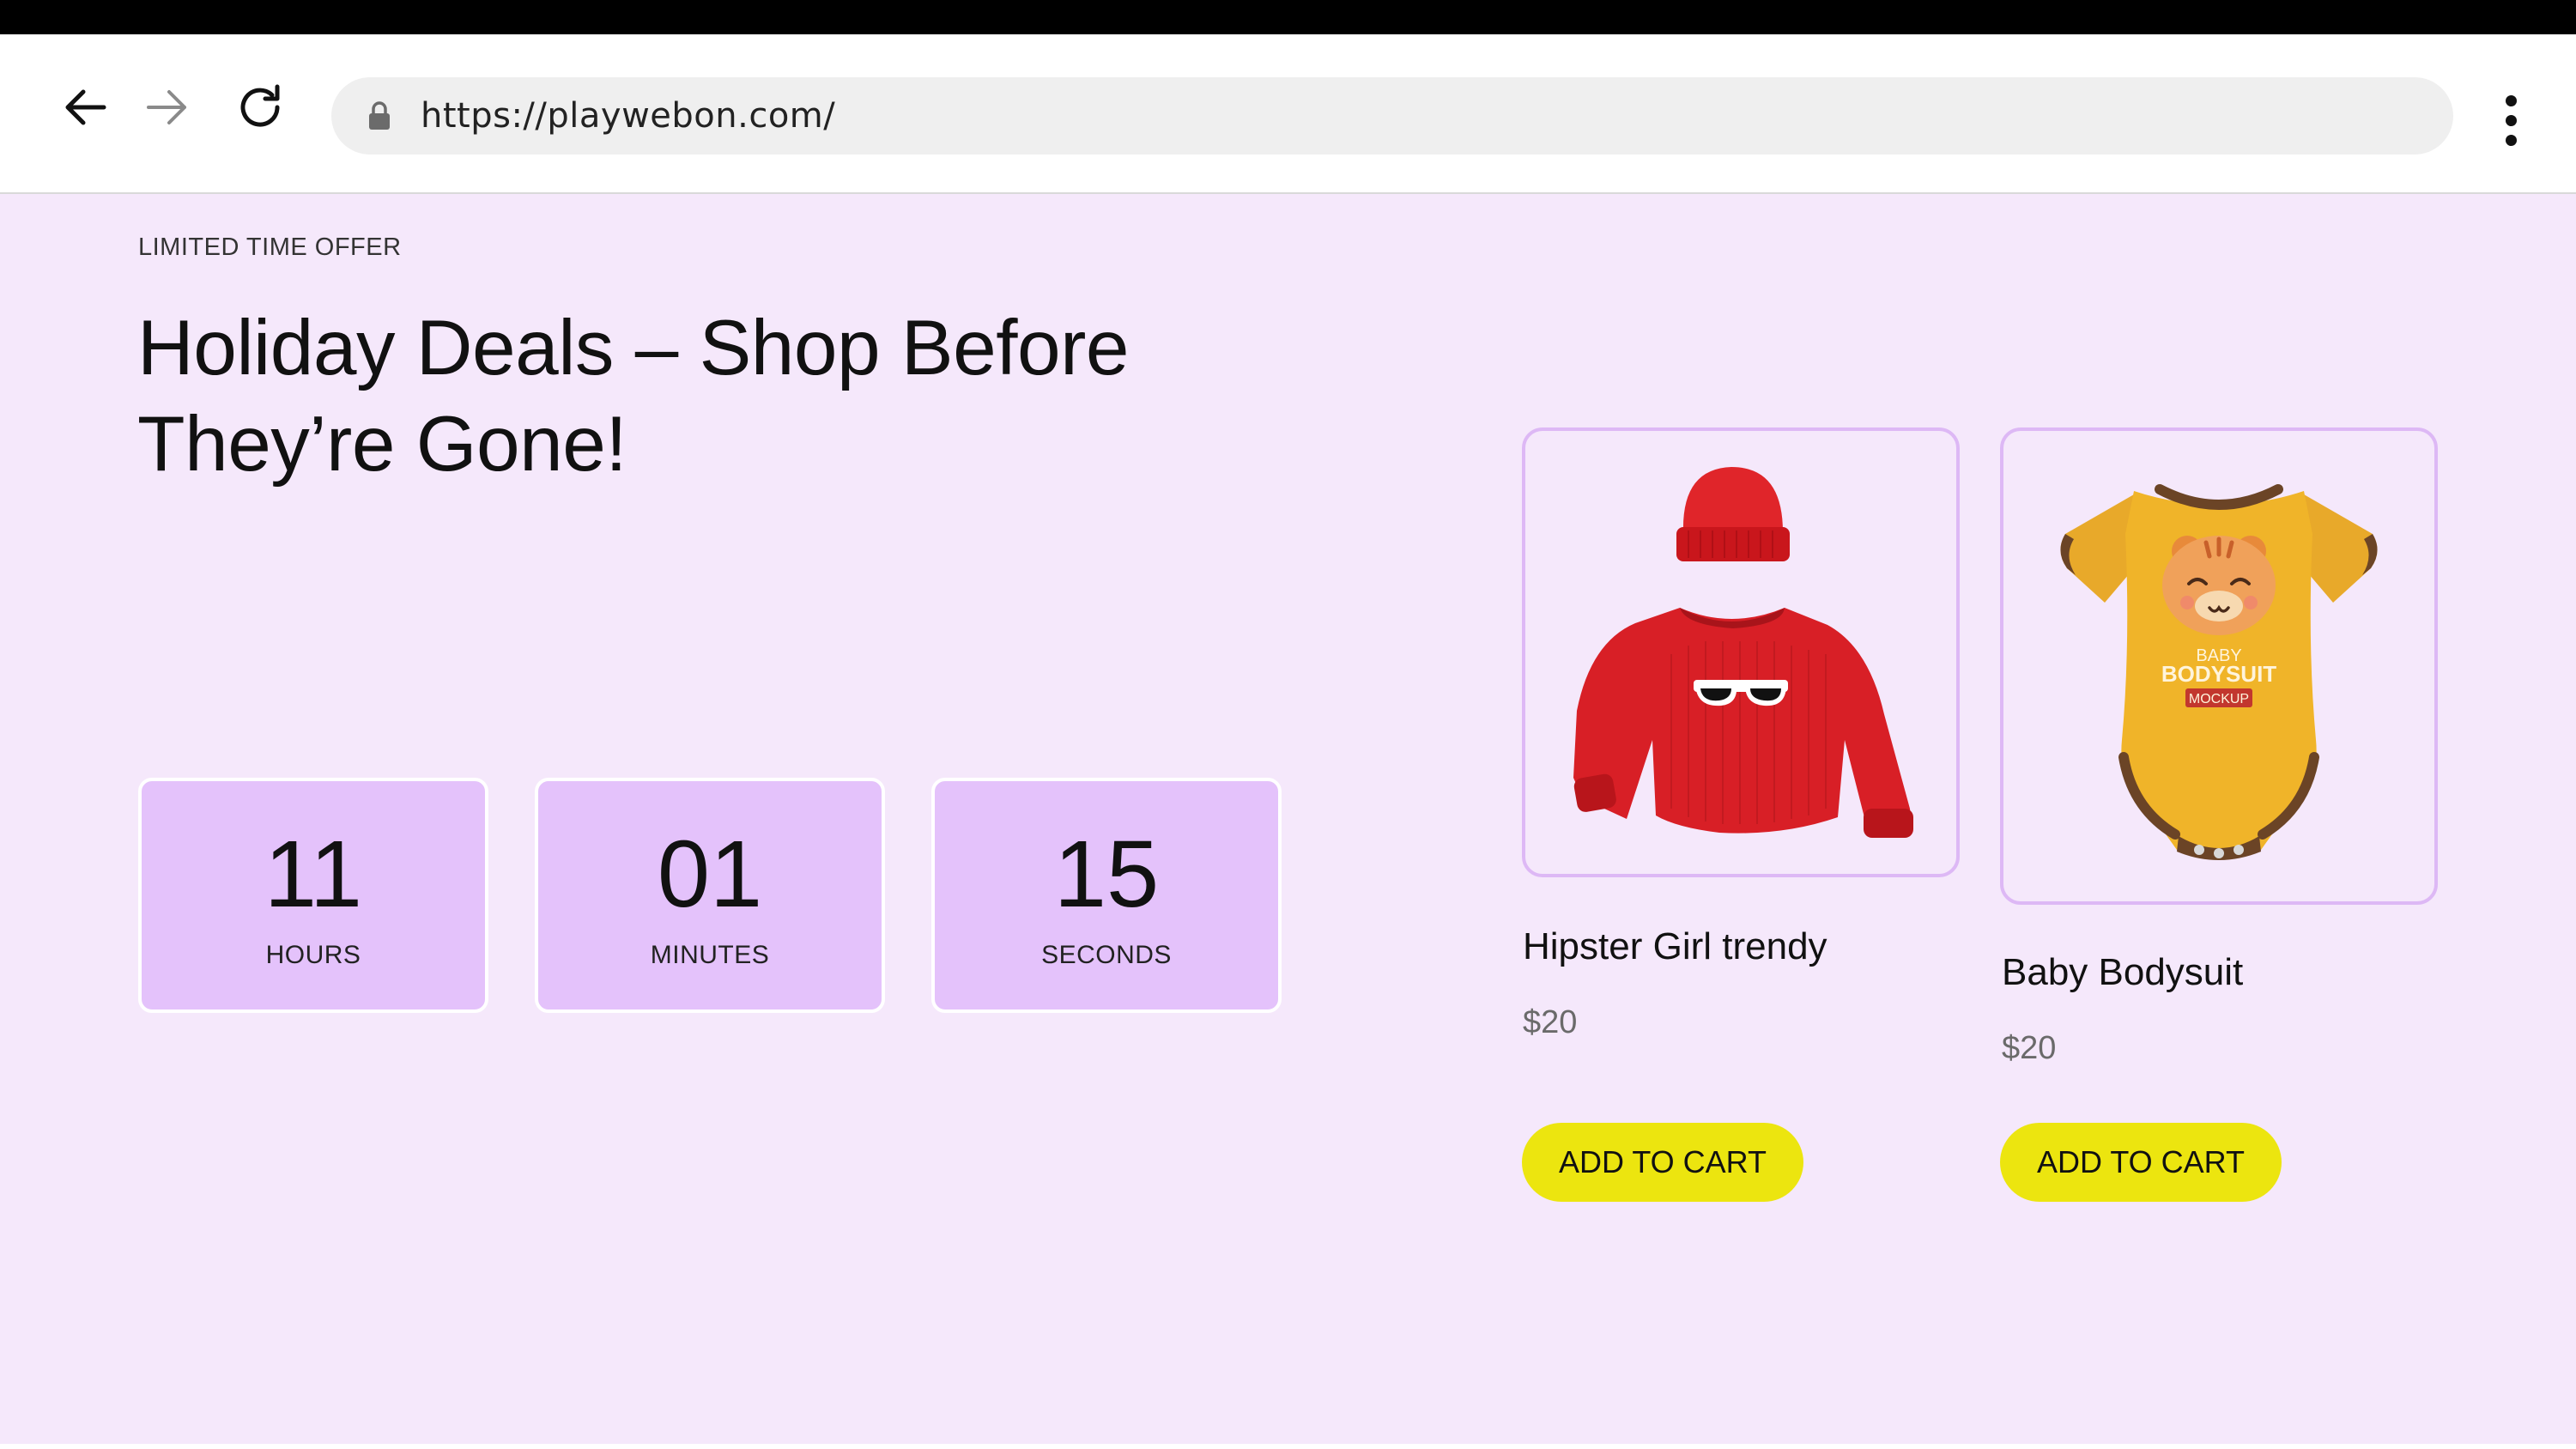 This screenshot has width=2576, height=1449. What do you see at coordinates (313, 955) in the screenshot?
I see `countdown-unit: HOURS` at bounding box center [313, 955].